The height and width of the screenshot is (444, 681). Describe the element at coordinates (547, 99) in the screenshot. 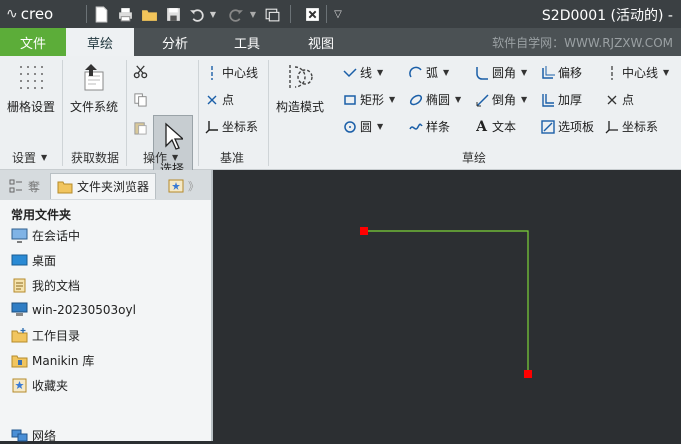

I see `thicken-icon` at that location.